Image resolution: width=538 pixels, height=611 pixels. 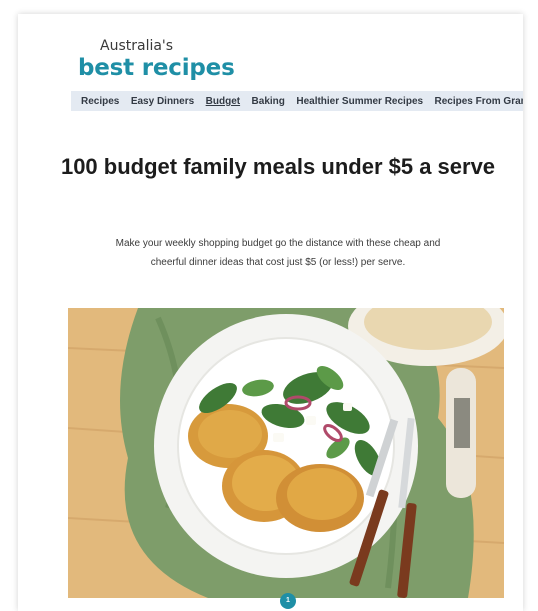 I want to click on site-logo: Australia's best recipes, so click(x=156, y=60).